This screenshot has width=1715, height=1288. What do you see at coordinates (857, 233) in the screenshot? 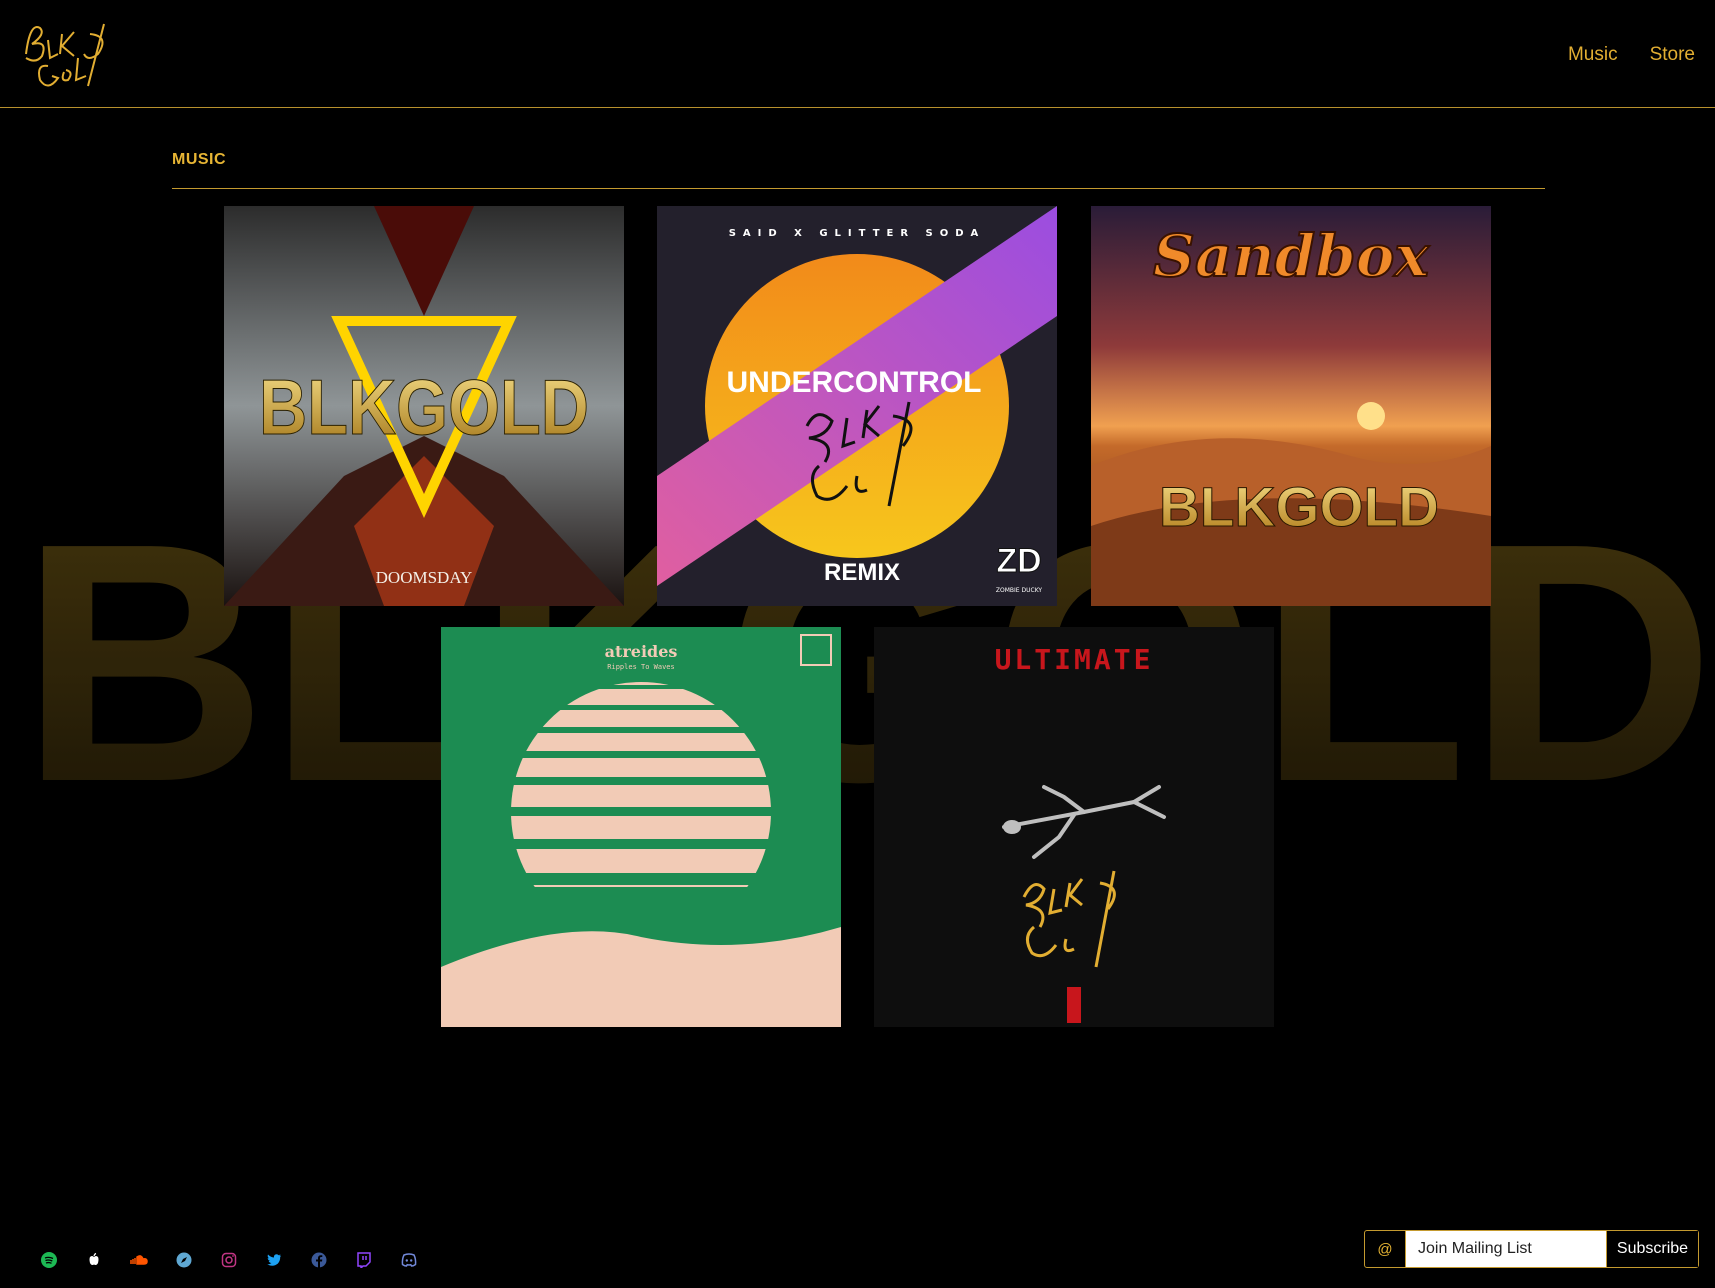
I see `album-credit: SAID X GLITTER SODA` at bounding box center [857, 233].